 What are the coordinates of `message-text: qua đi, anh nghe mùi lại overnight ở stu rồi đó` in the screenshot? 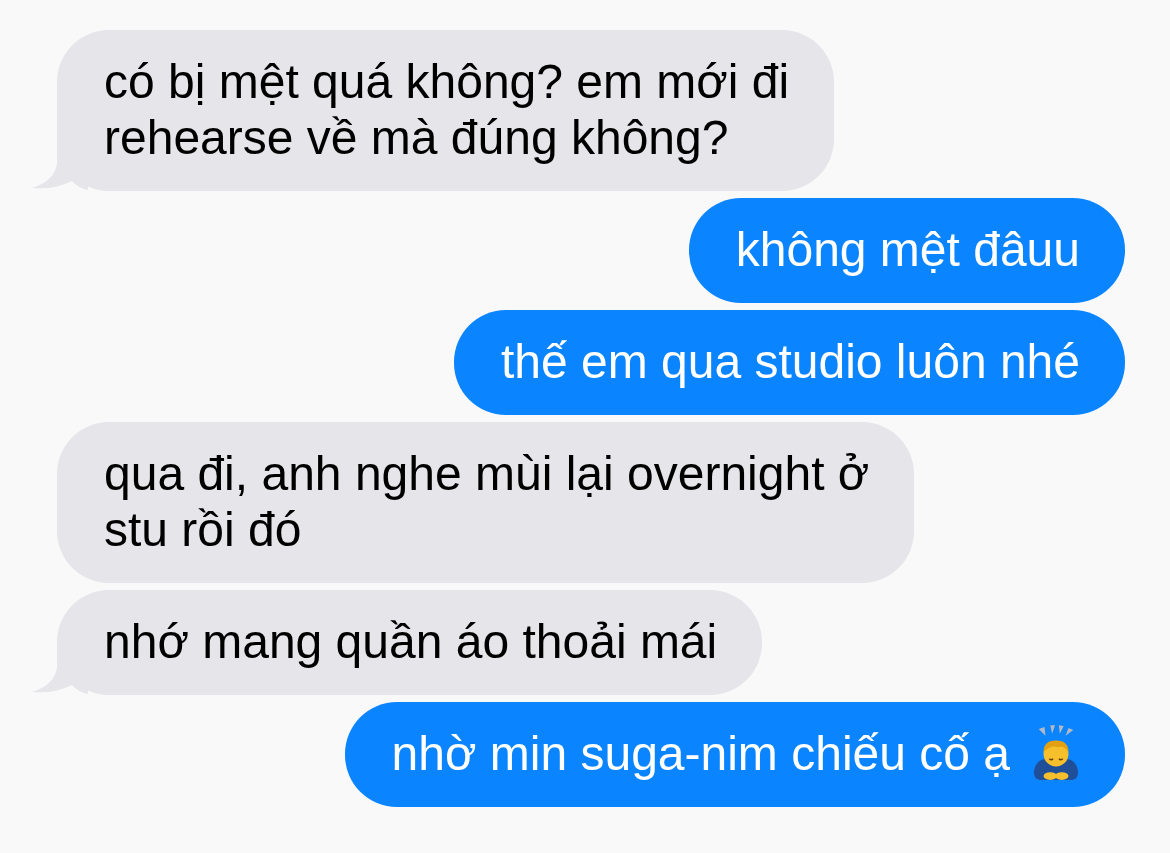 It's located at (487, 502).